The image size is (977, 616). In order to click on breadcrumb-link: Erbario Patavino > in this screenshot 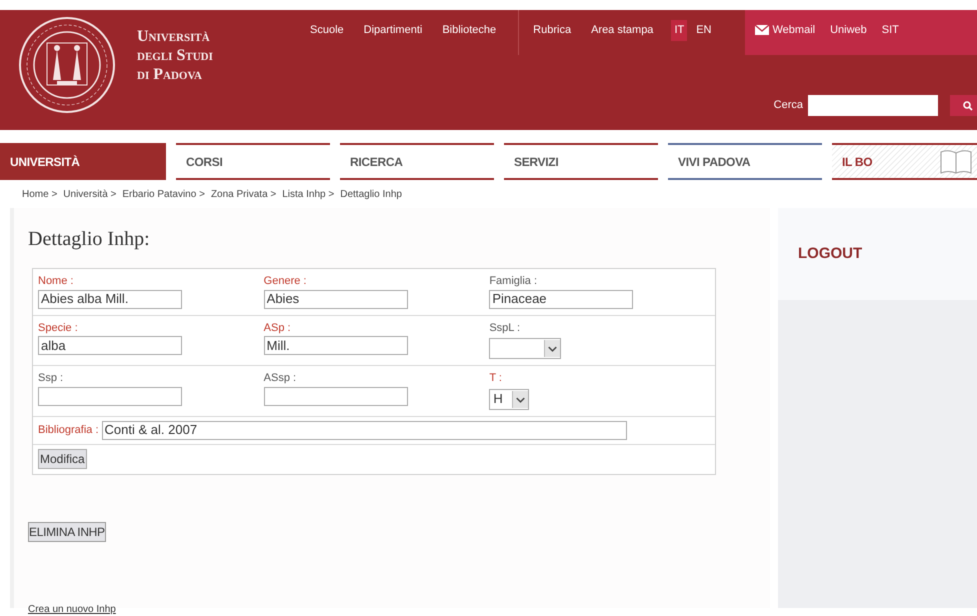, I will do `click(163, 194)`.